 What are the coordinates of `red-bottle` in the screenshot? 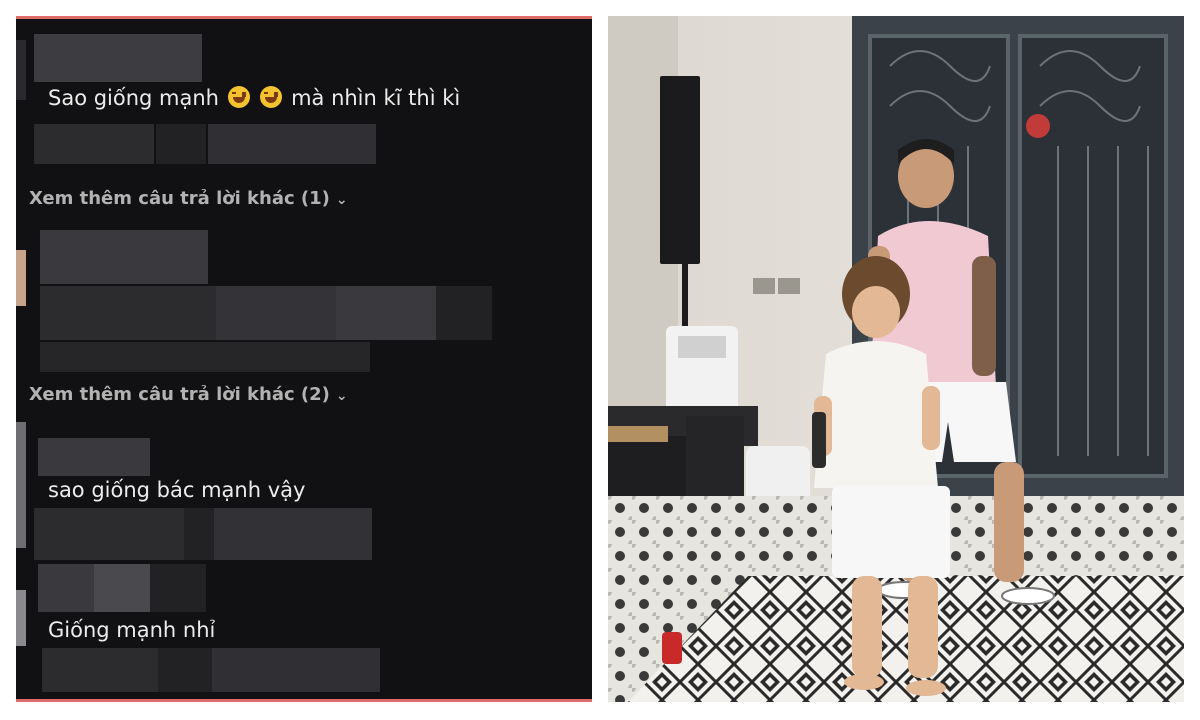 It's located at (672, 648).